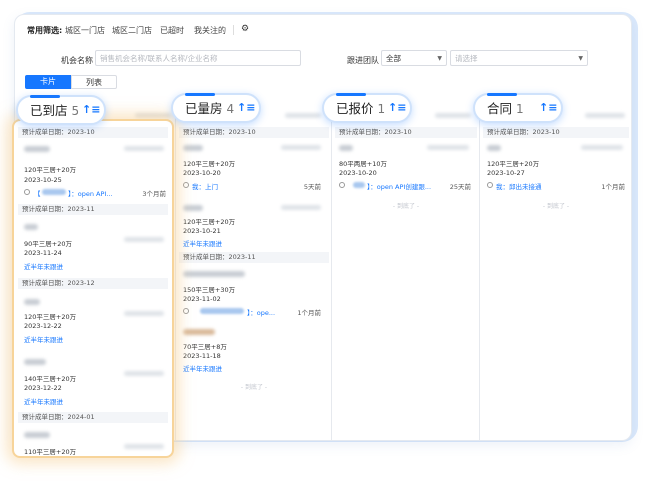  Describe the element at coordinates (519, 58) in the screenshot. I see `team-member-select: 请选择 ▼` at that location.